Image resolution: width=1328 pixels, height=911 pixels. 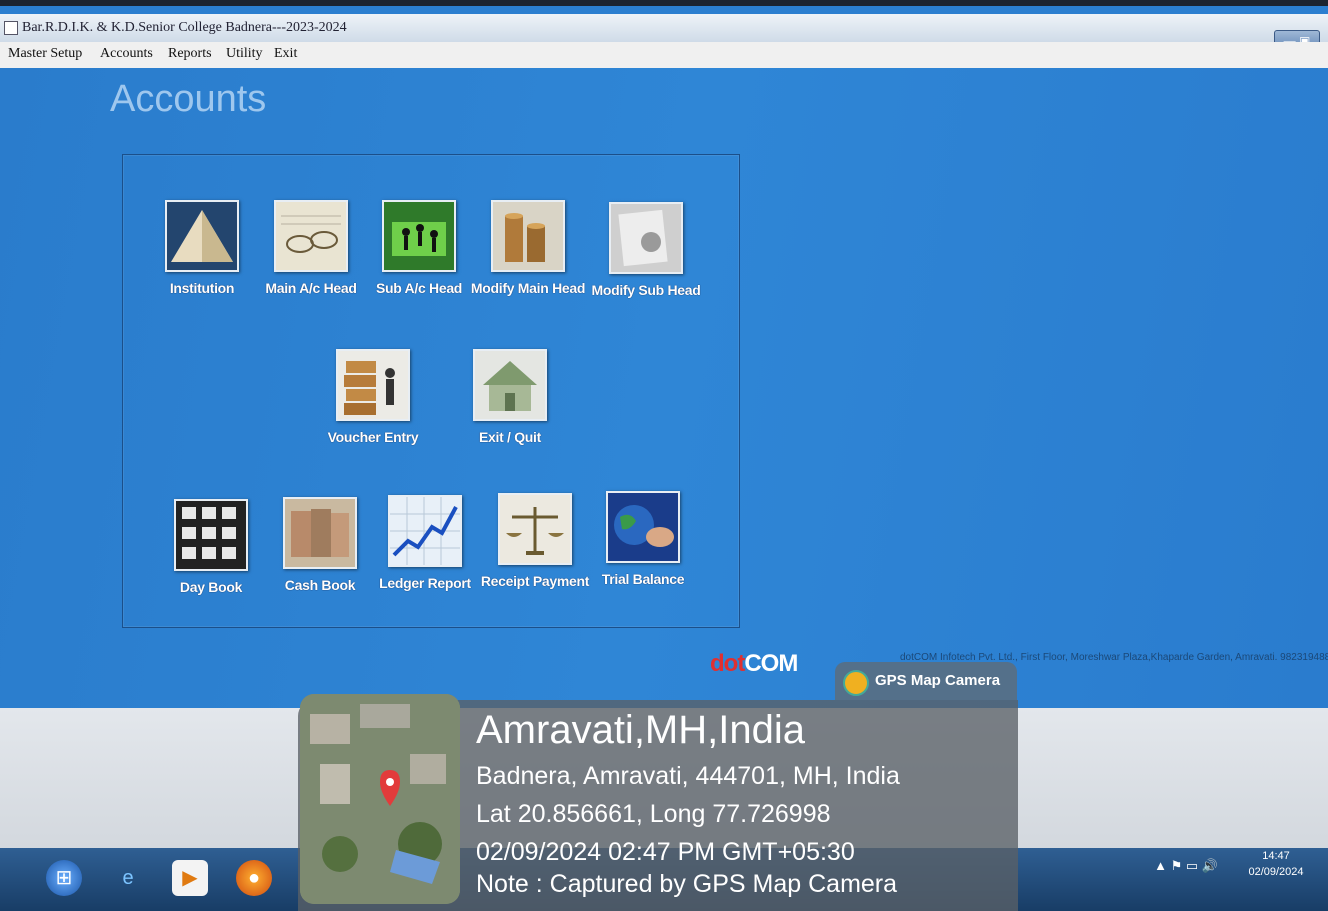 I want to click on coins-stack-icon, so click(x=528, y=236).